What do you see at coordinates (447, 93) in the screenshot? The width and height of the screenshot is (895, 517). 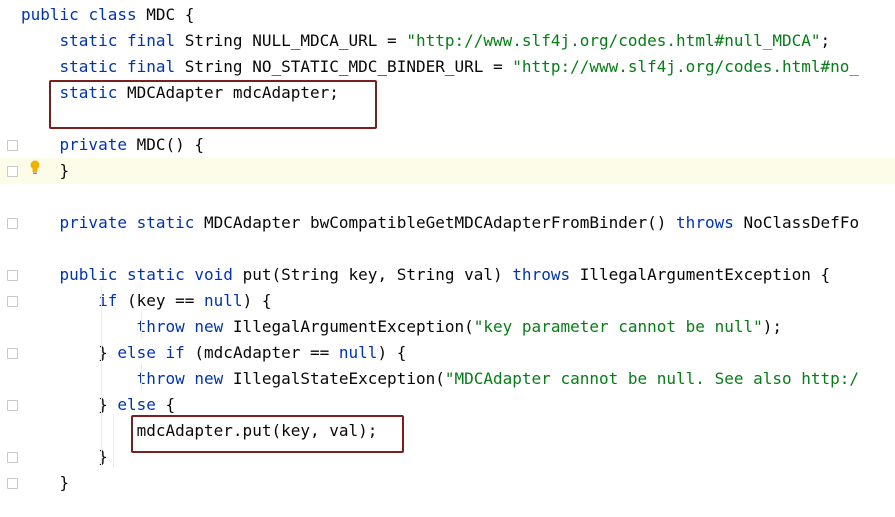 I see `code-line: static MDCAdapter mdcAdapter;` at bounding box center [447, 93].